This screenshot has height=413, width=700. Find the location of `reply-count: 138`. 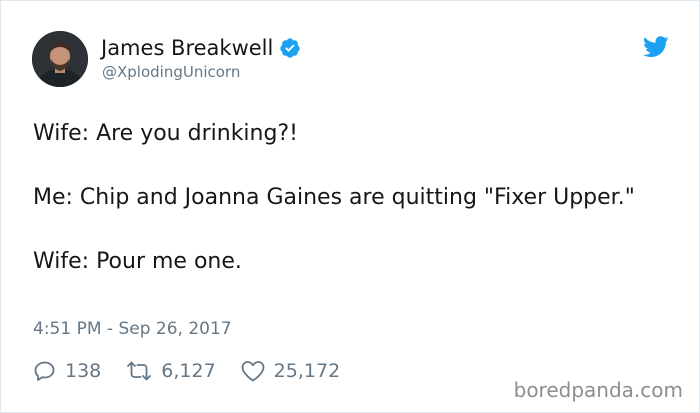

reply-count: 138 is located at coordinates (83, 371).